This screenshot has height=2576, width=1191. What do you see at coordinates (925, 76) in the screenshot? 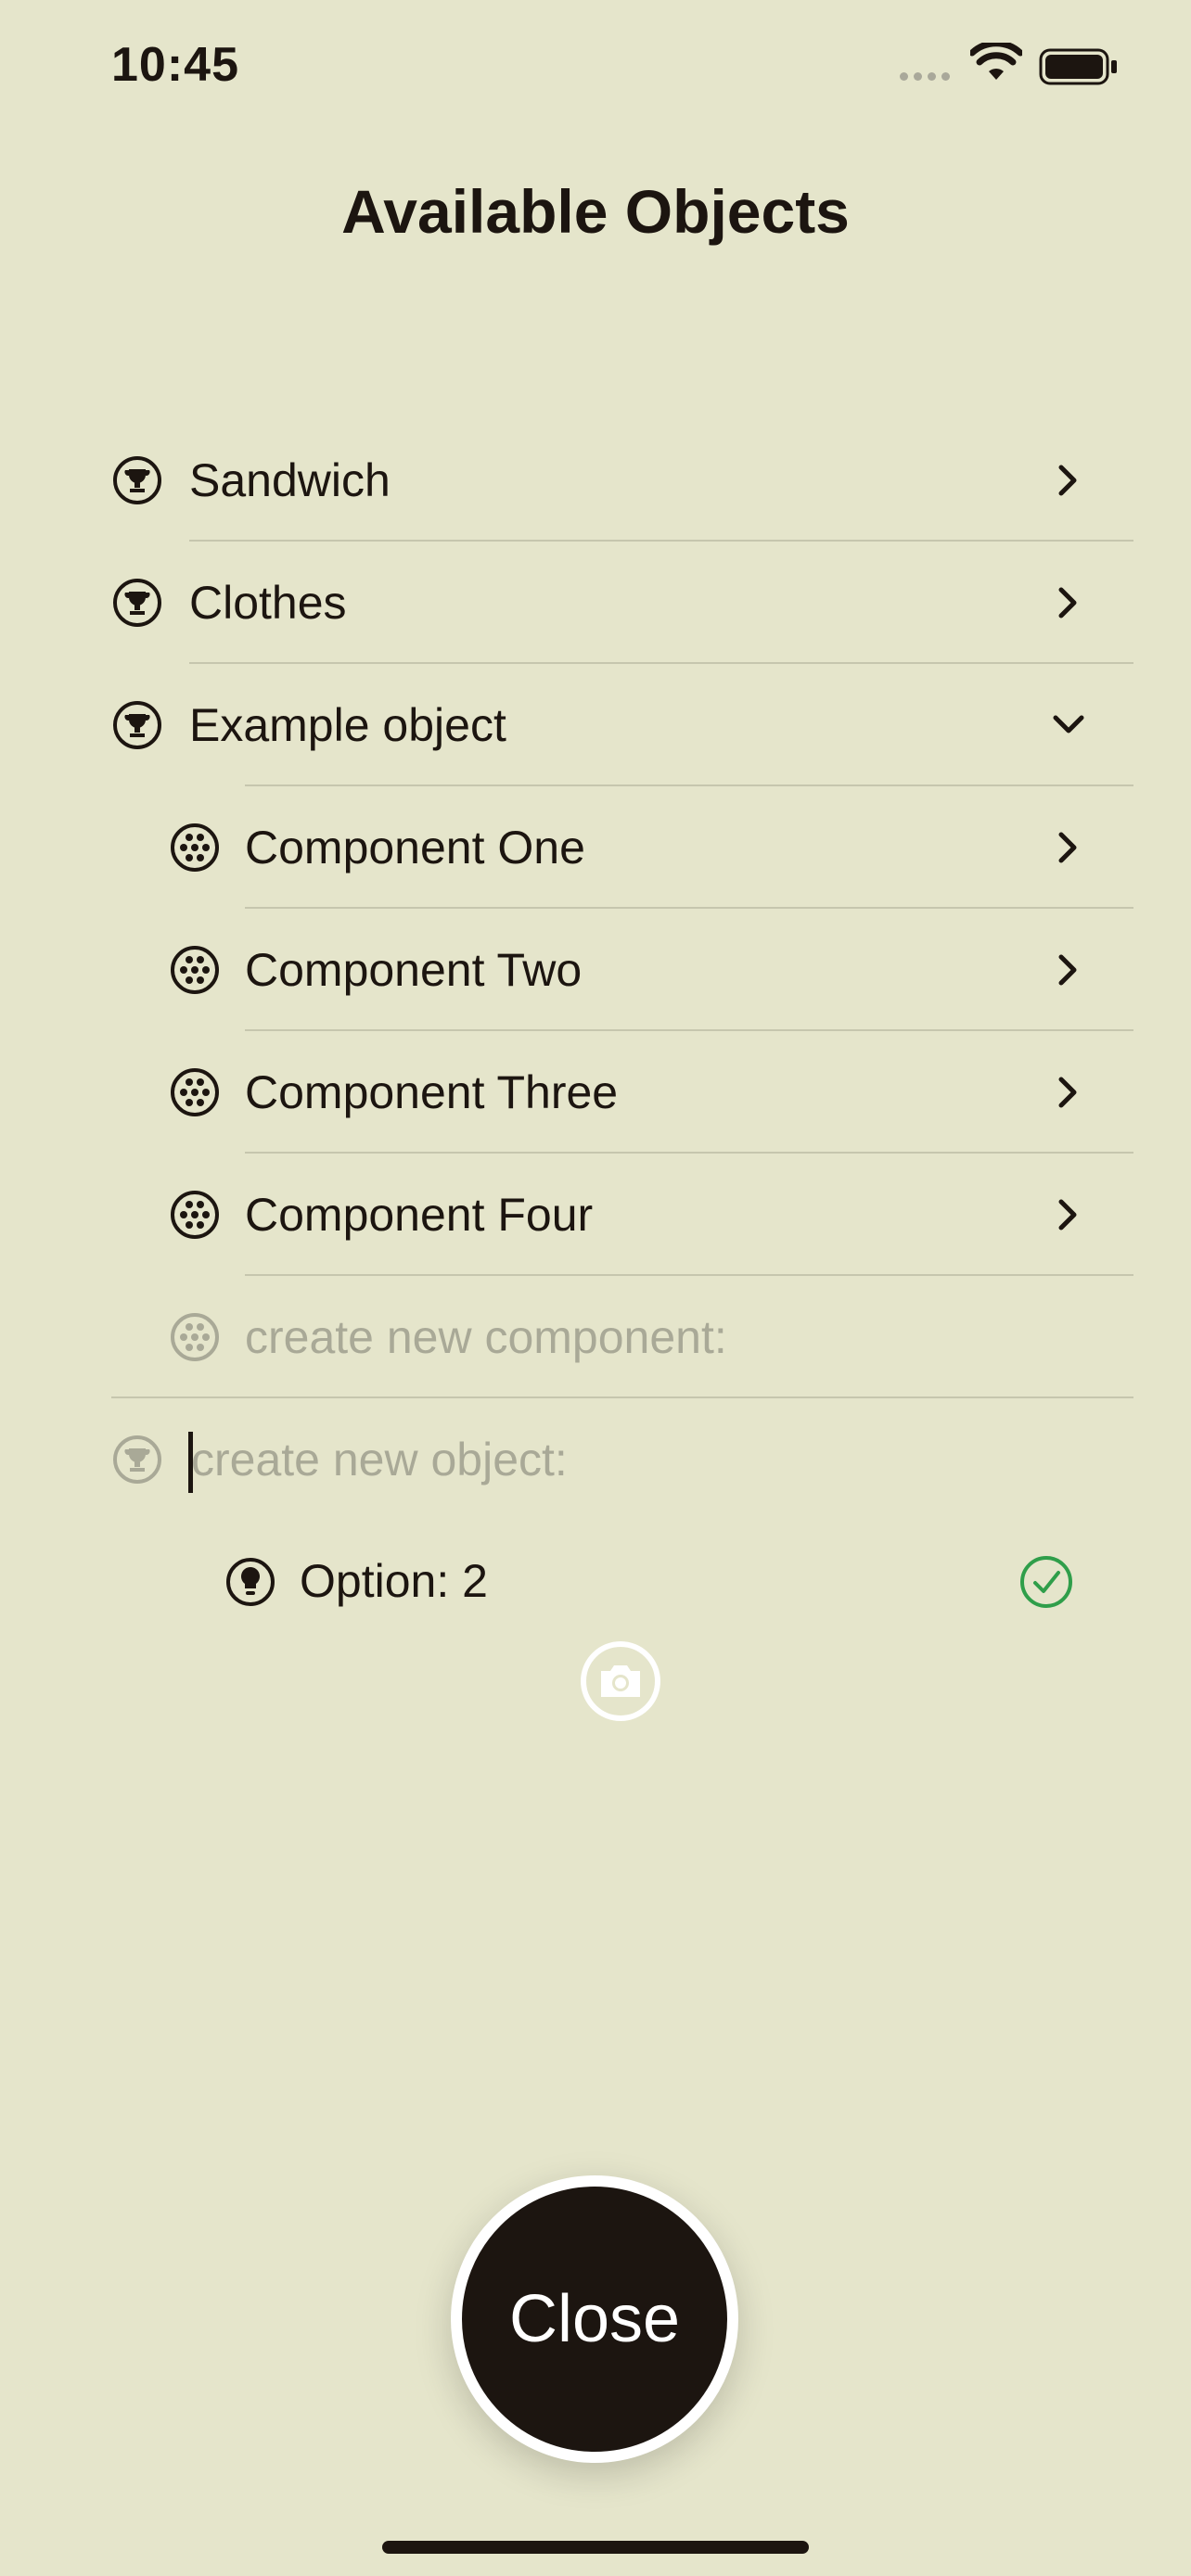
I see `cellular-signal-icon` at bounding box center [925, 76].